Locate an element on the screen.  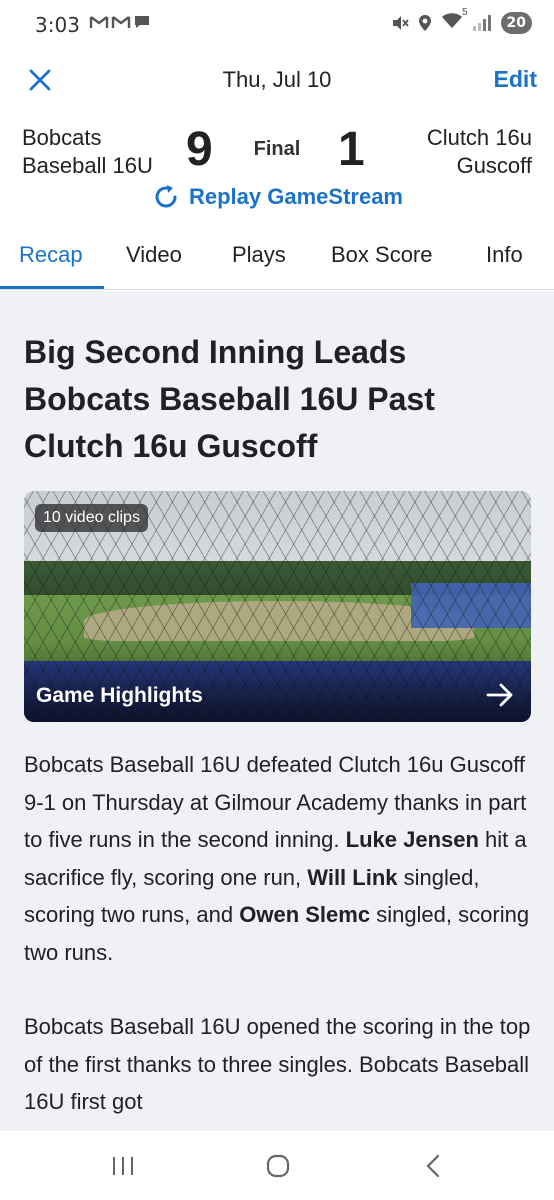
home-icon is located at coordinates (278, 1166).